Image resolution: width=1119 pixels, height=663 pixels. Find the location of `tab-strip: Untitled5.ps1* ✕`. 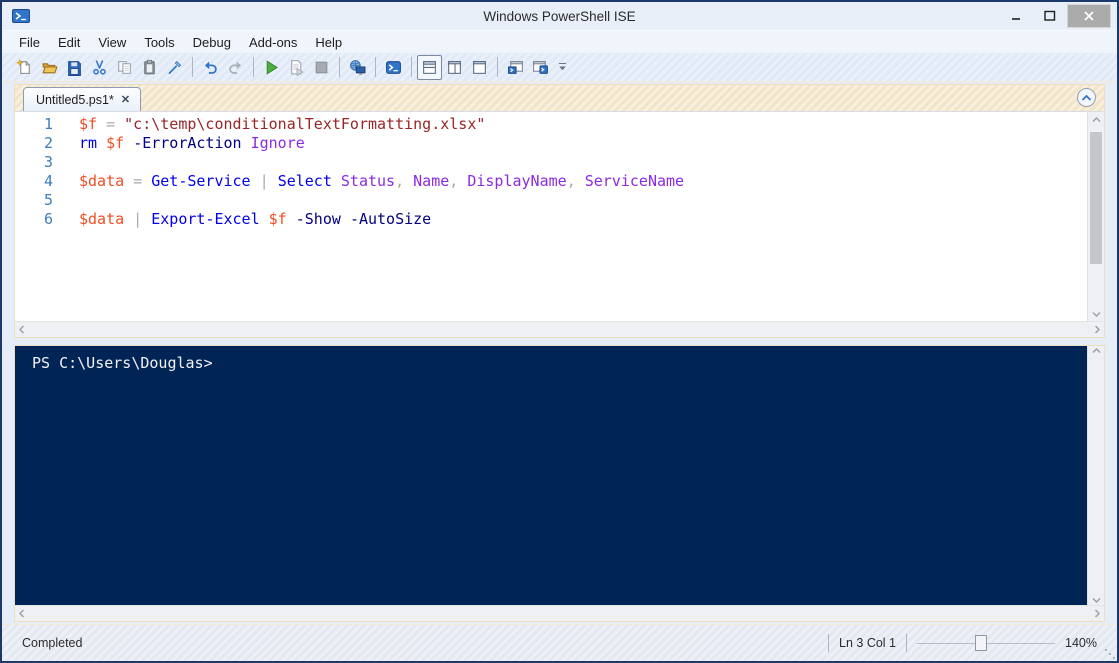

tab-strip: Untitled5.ps1* ✕ is located at coordinates (559, 98).